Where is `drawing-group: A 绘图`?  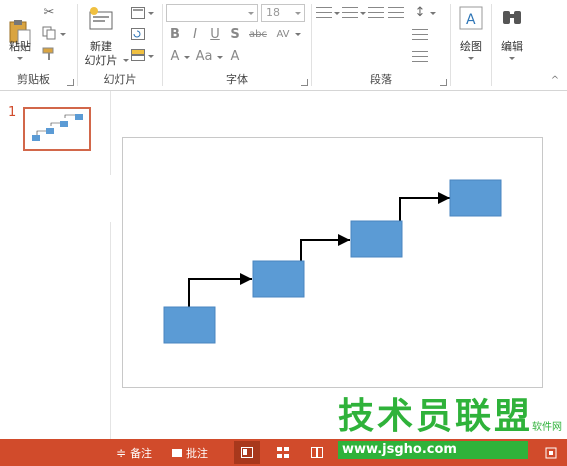
drawing-group: A 绘图 is located at coordinates (471, 45).